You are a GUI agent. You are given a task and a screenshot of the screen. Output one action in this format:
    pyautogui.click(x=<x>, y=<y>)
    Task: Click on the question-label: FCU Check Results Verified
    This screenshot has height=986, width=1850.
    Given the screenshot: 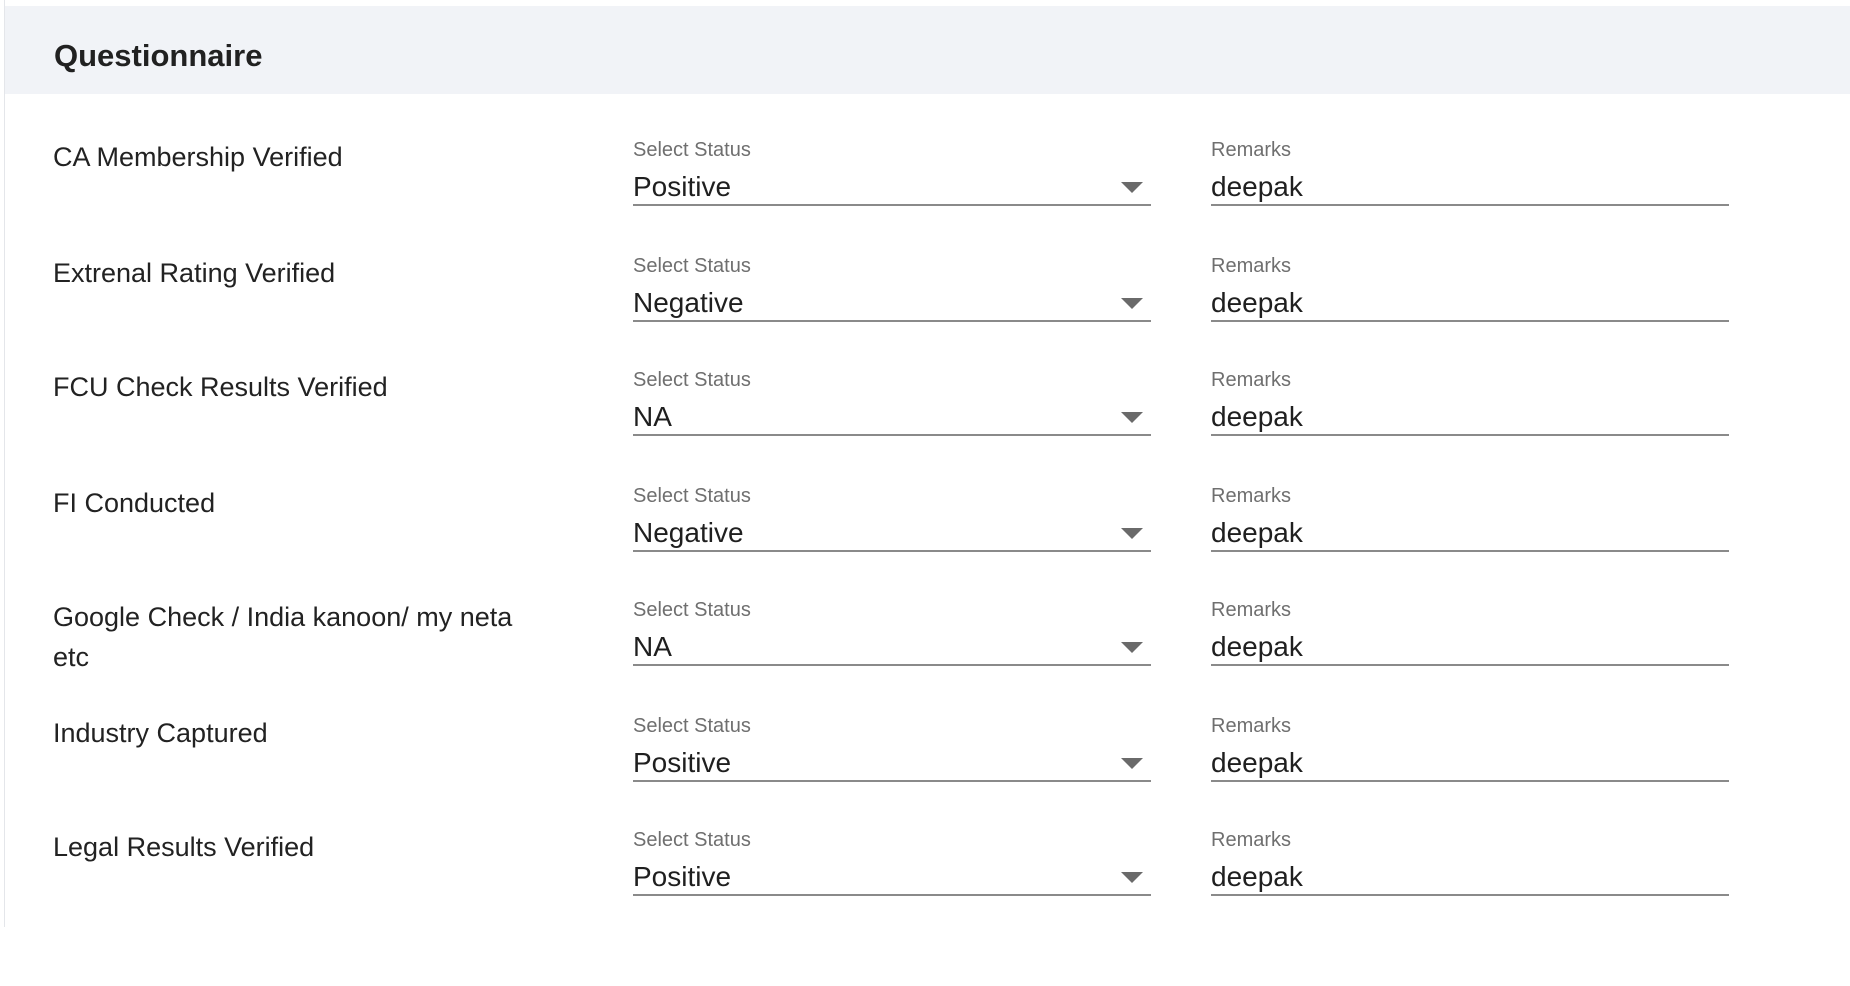 What is the action you would take?
    pyautogui.click(x=220, y=387)
    